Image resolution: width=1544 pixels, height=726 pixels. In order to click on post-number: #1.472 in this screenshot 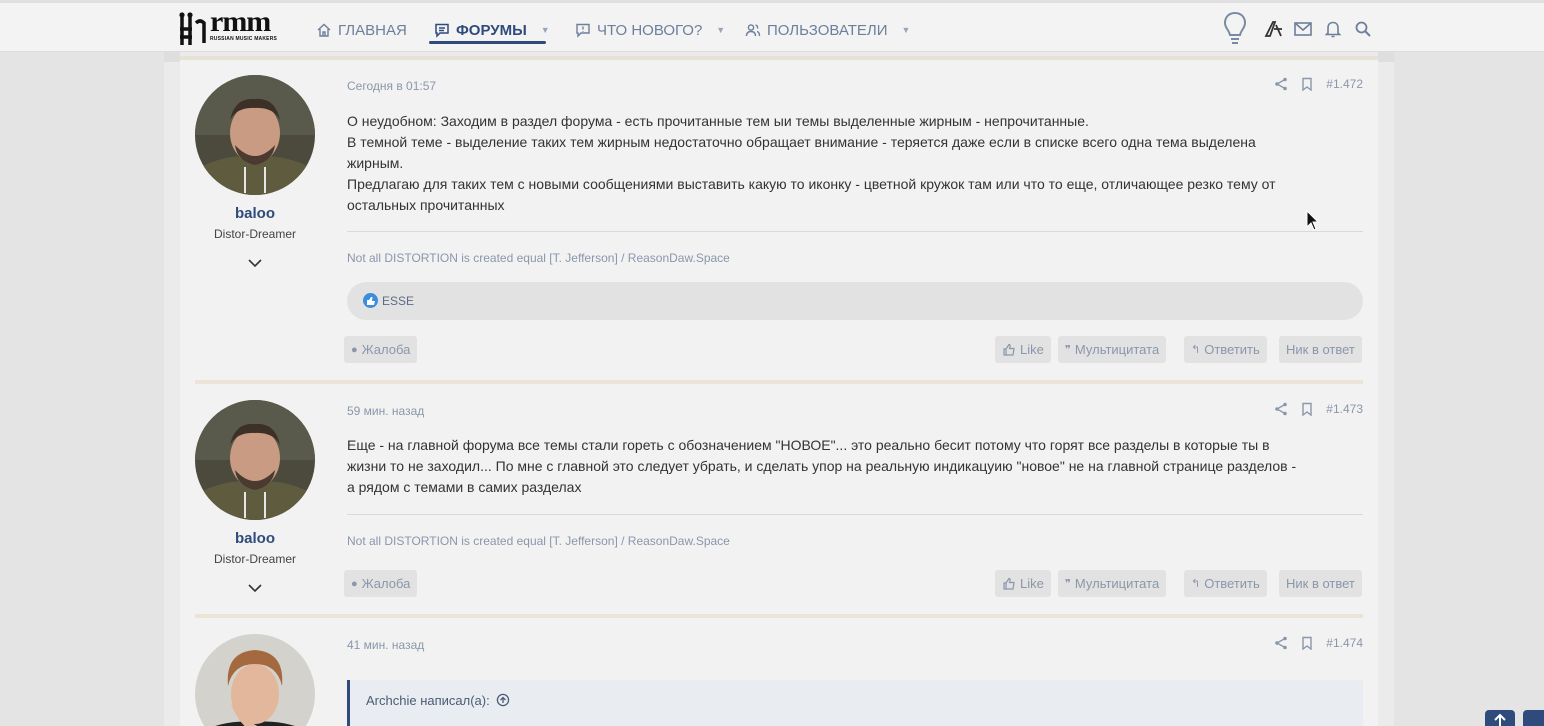, I will do `click(1344, 84)`.